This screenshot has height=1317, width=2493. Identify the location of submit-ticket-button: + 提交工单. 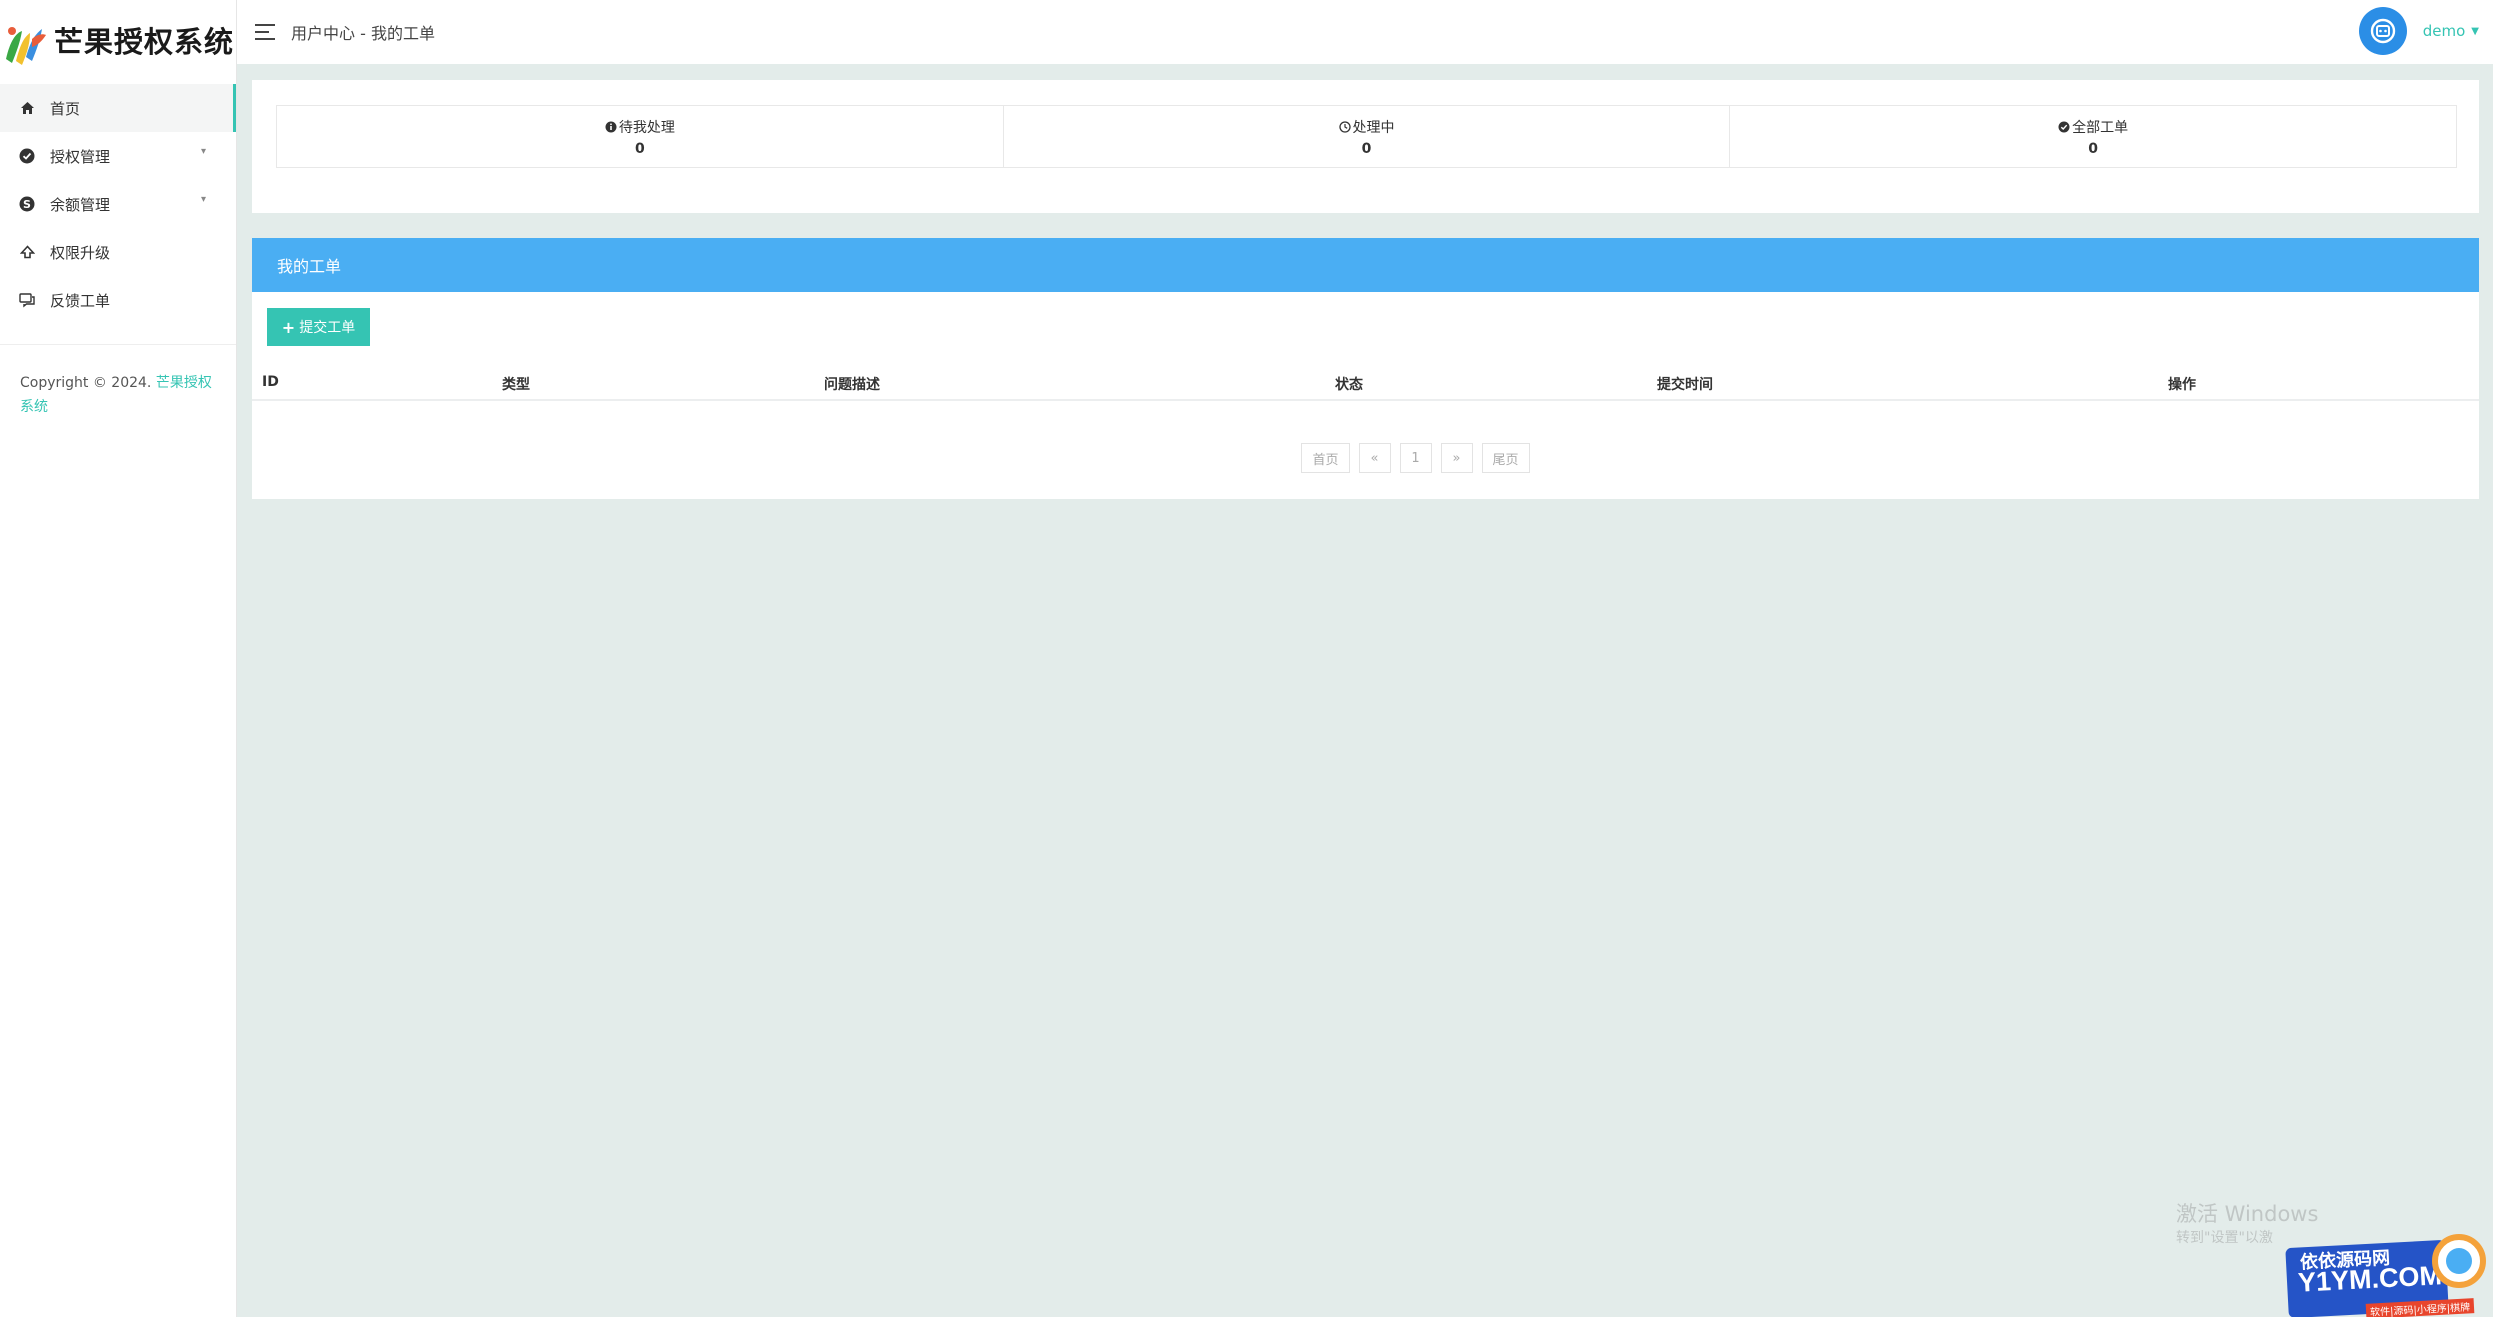
(318, 327).